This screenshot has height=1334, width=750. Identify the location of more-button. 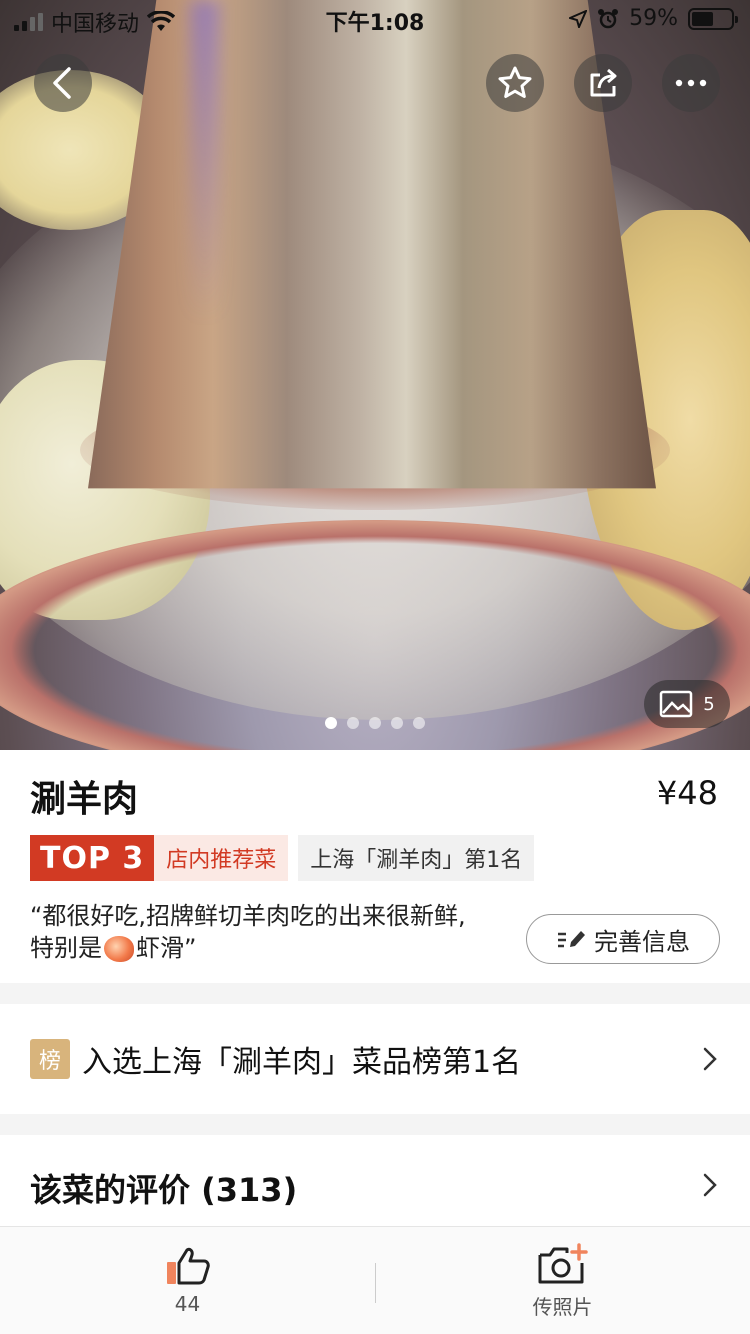
(691, 83).